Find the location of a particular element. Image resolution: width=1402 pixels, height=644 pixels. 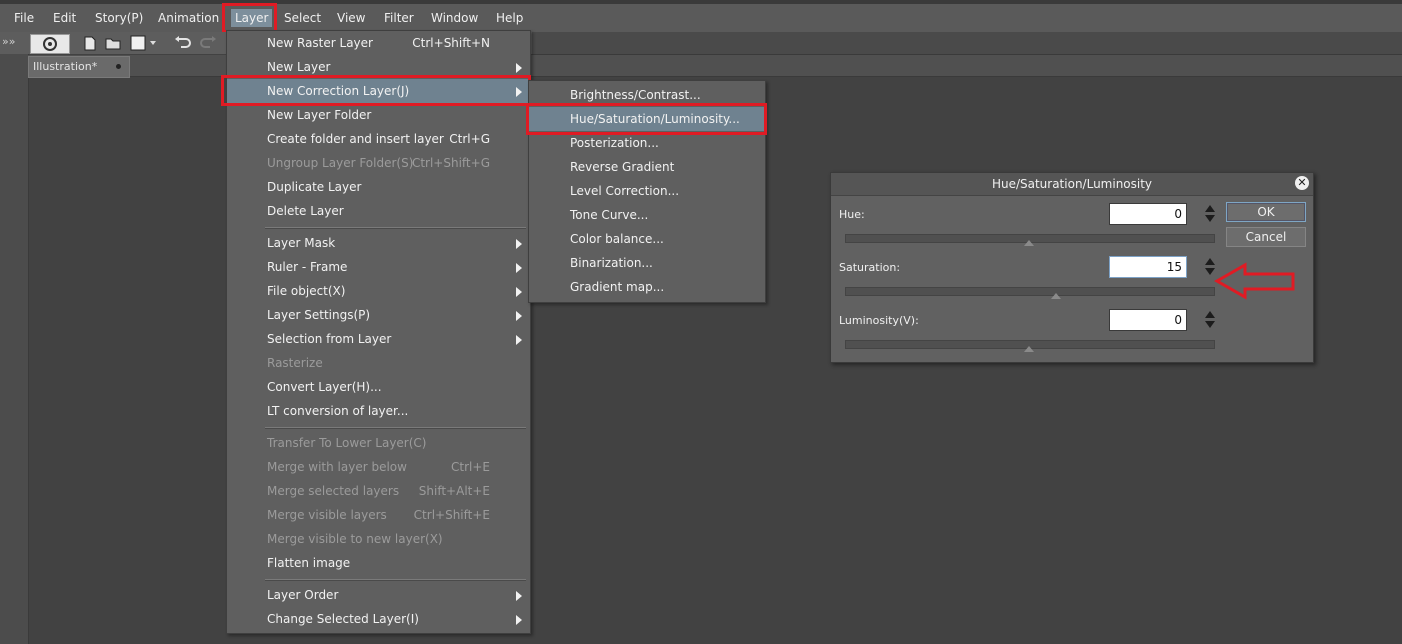

menu-story: Story(P) is located at coordinates (119, 18).